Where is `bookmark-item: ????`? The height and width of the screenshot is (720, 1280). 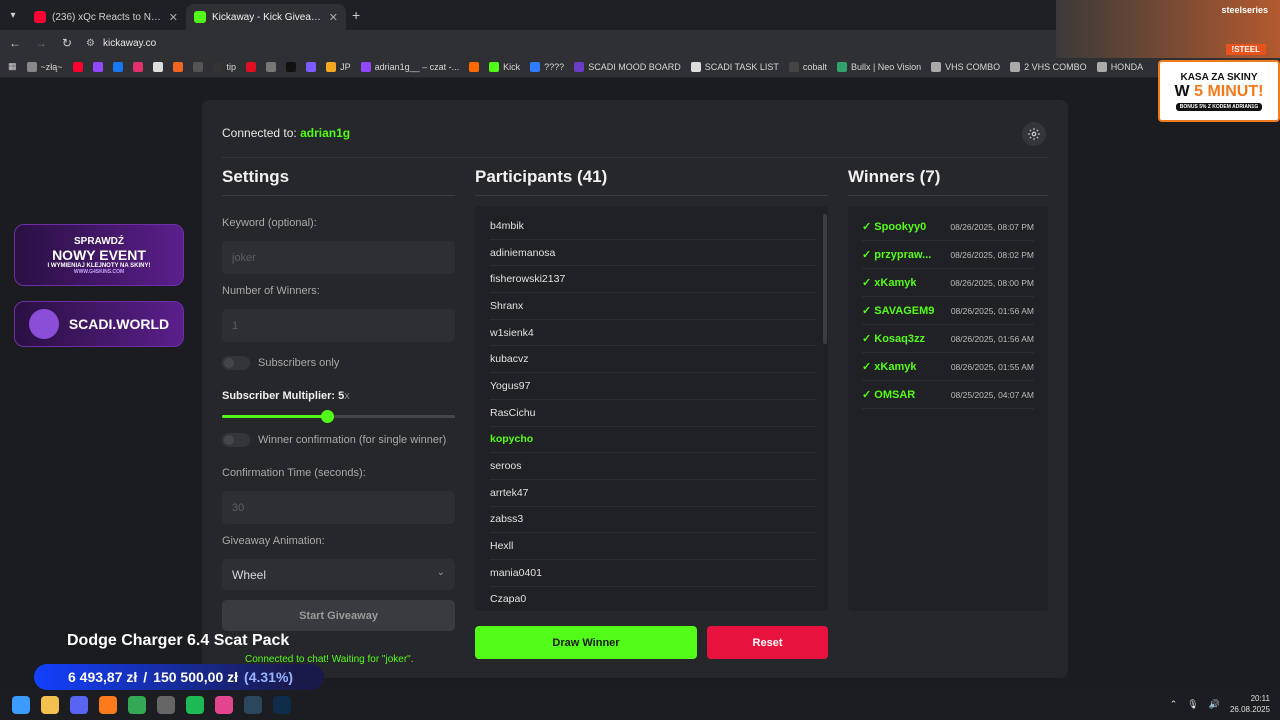
bookmark-item: ???? is located at coordinates (547, 66).